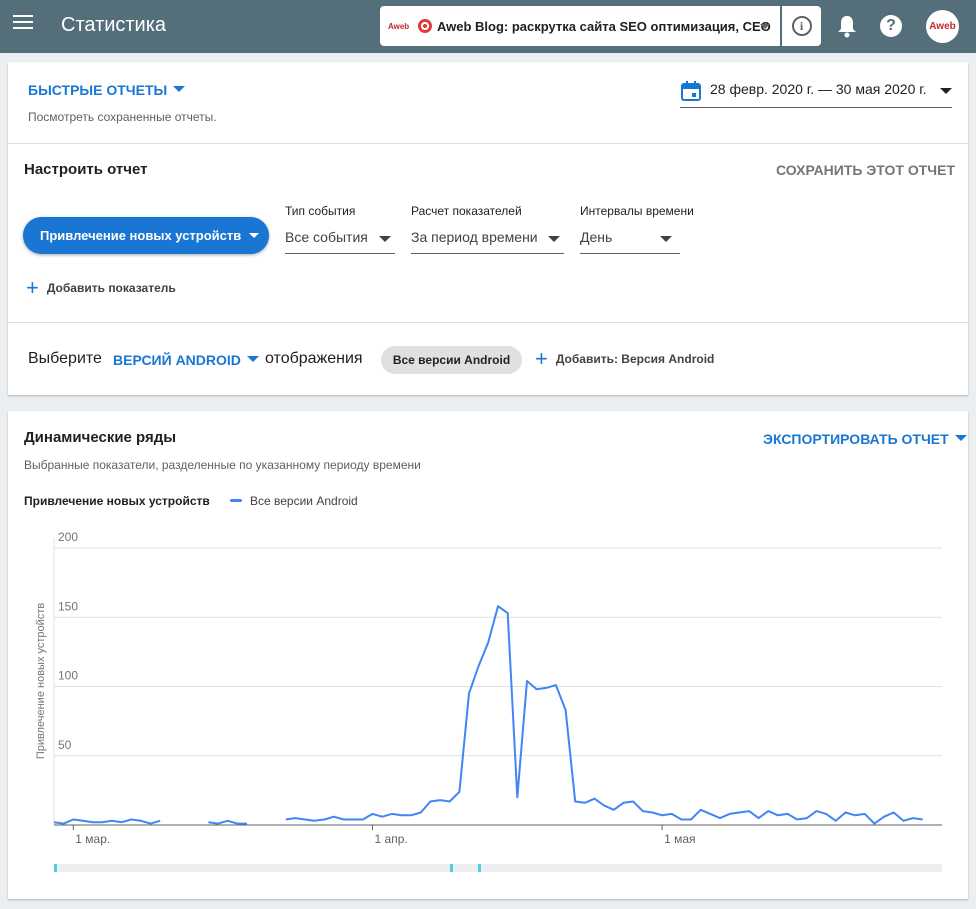  Describe the element at coordinates (41, 681) in the screenshot. I see `y-axis-title: Привлечение новых устройств` at that location.